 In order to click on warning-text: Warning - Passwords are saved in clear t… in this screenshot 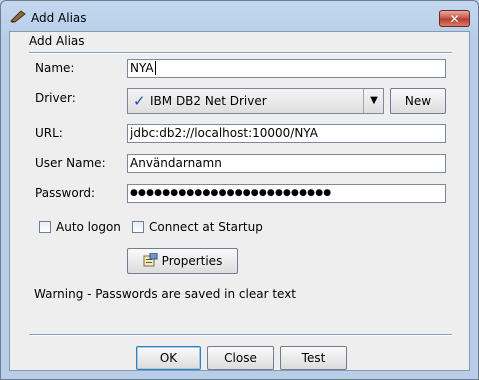, I will do `click(165, 294)`.